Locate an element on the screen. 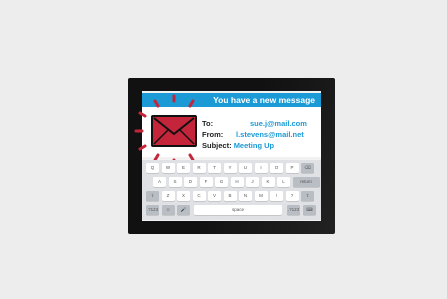 Image resolution: width=447 pixels, height=299 pixels. hide-keyboard-key: ⌨ is located at coordinates (309, 210).